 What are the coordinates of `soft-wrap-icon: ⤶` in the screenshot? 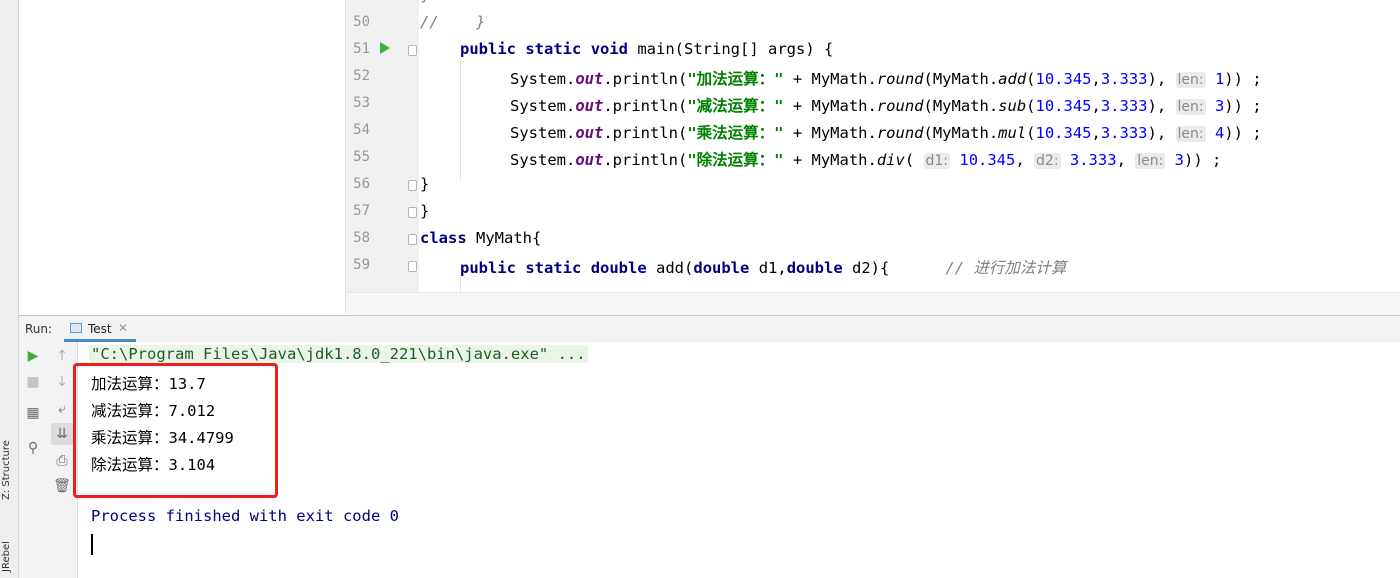 It's located at (62, 409).